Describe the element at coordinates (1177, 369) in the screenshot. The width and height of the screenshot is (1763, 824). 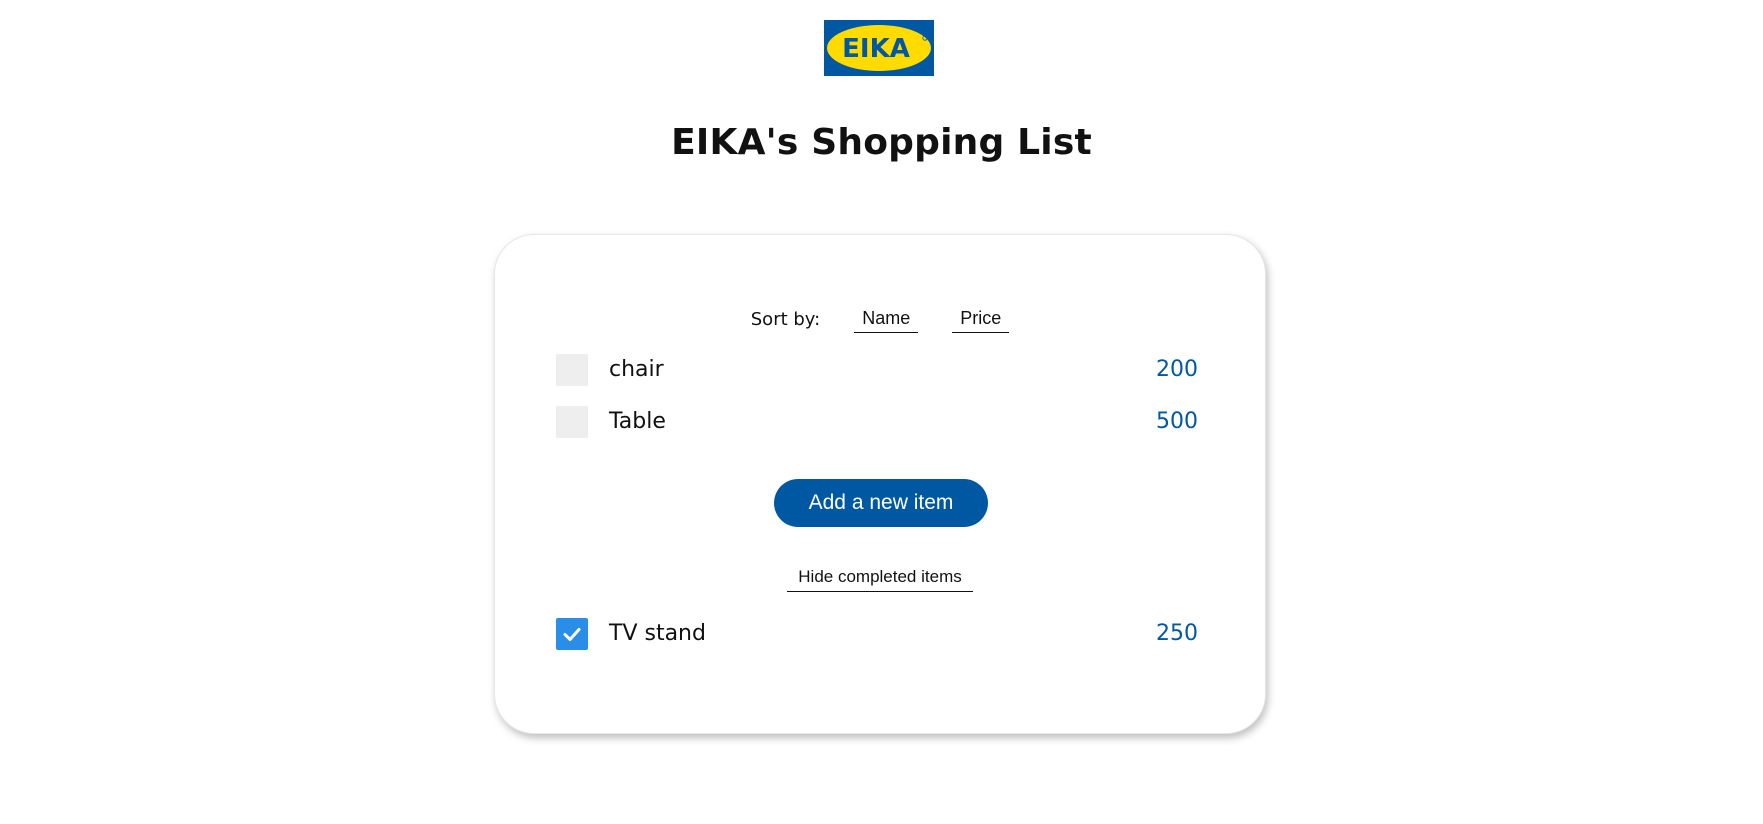
I see `item-price: 200` at that location.